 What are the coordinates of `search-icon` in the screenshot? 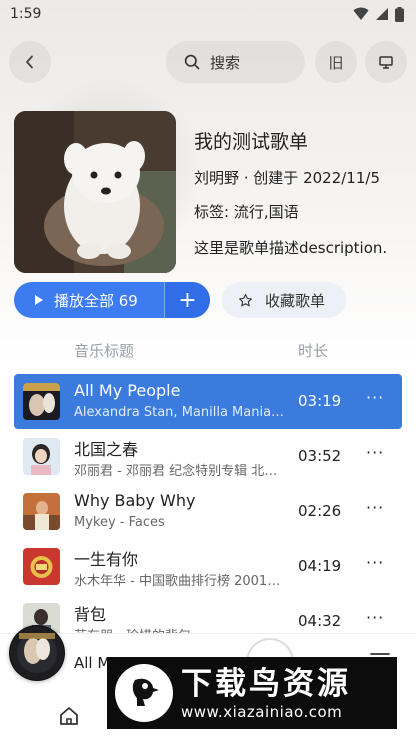 It's located at (192, 62).